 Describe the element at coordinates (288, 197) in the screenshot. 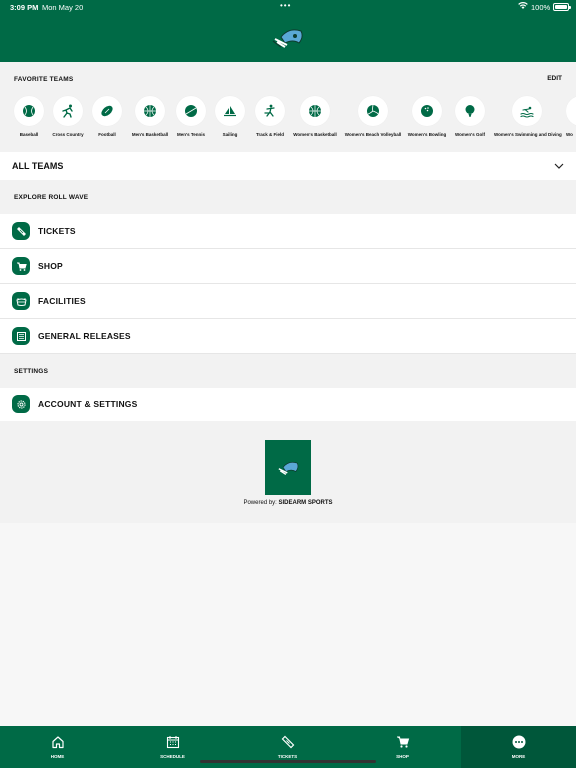

I see `explore-section-header: EXPLORE ROLL WAVE` at that location.